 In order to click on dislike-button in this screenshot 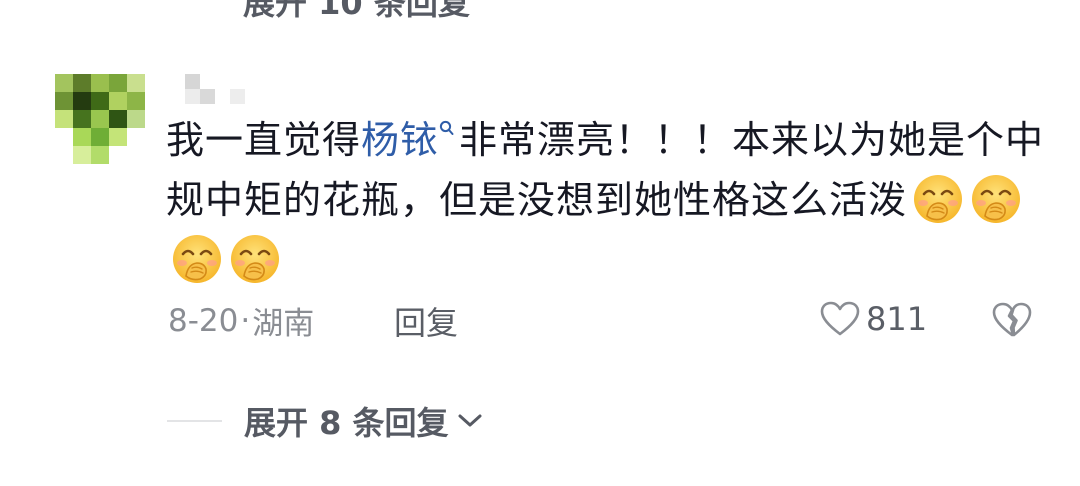, I will do `click(1012, 322)`.